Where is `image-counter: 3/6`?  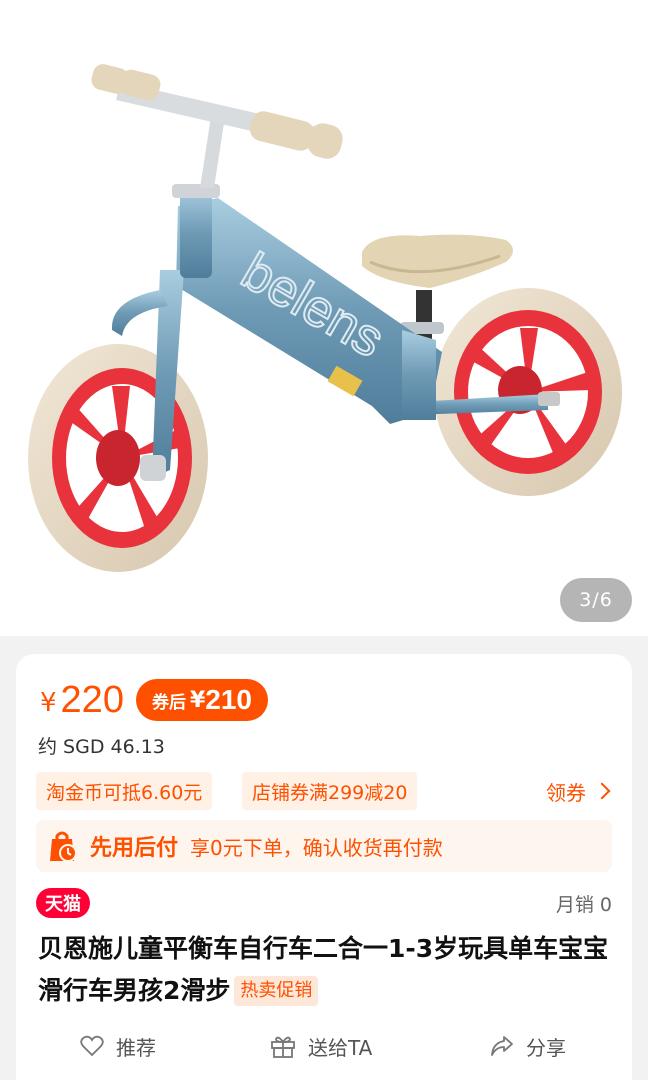
image-counter: 3/6 is located at coordinates (596, 600).